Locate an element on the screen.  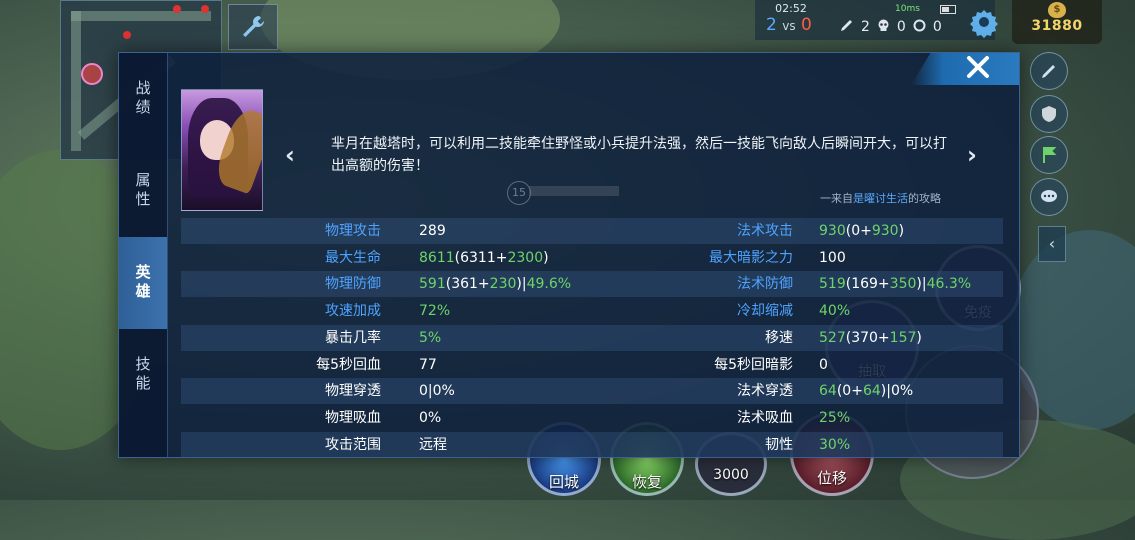
flag-icon is located at coordinates (1049, 155).